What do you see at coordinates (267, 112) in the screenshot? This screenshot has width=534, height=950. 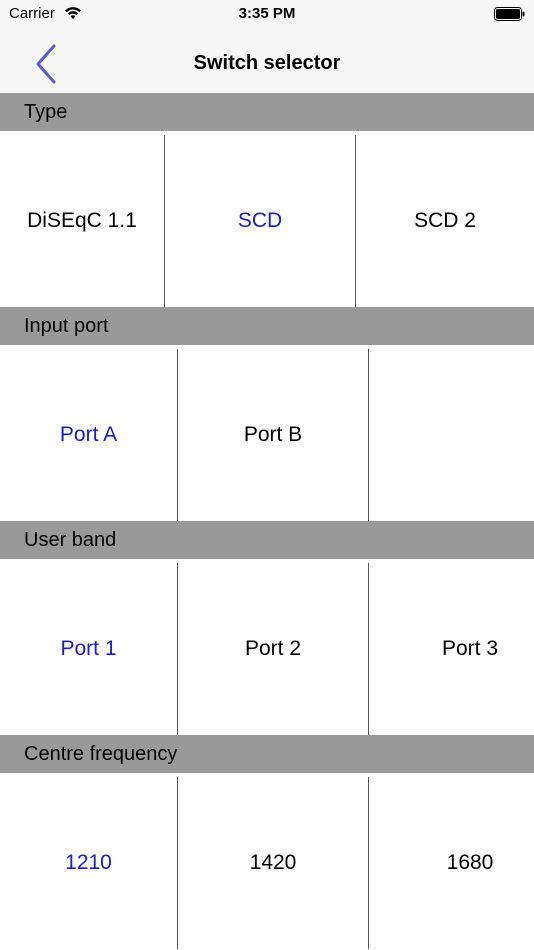 I see `section-header-type: Type` at bounding box center [267, 112].